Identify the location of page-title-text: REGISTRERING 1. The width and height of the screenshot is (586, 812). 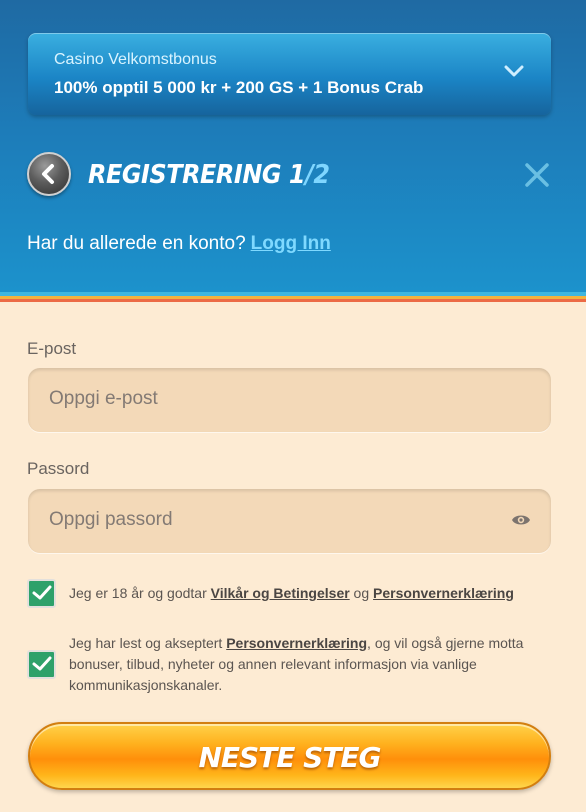
(197, 175).